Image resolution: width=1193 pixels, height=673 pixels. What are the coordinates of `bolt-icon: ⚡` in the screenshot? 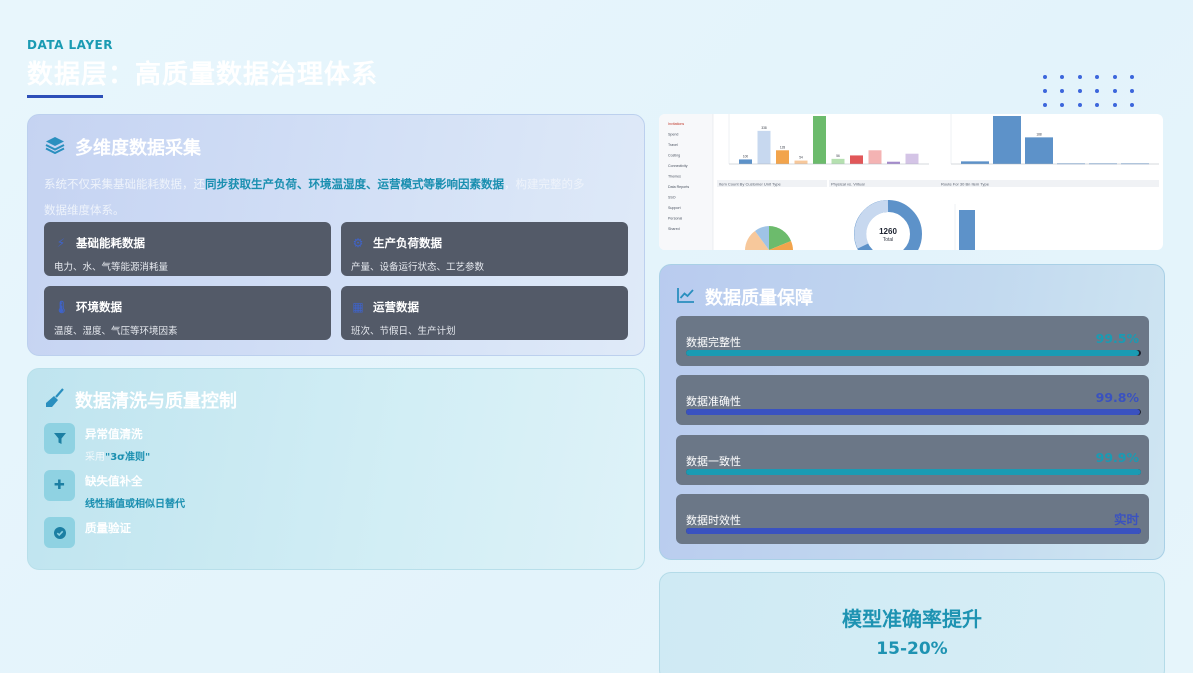 It's located at (61, 243).